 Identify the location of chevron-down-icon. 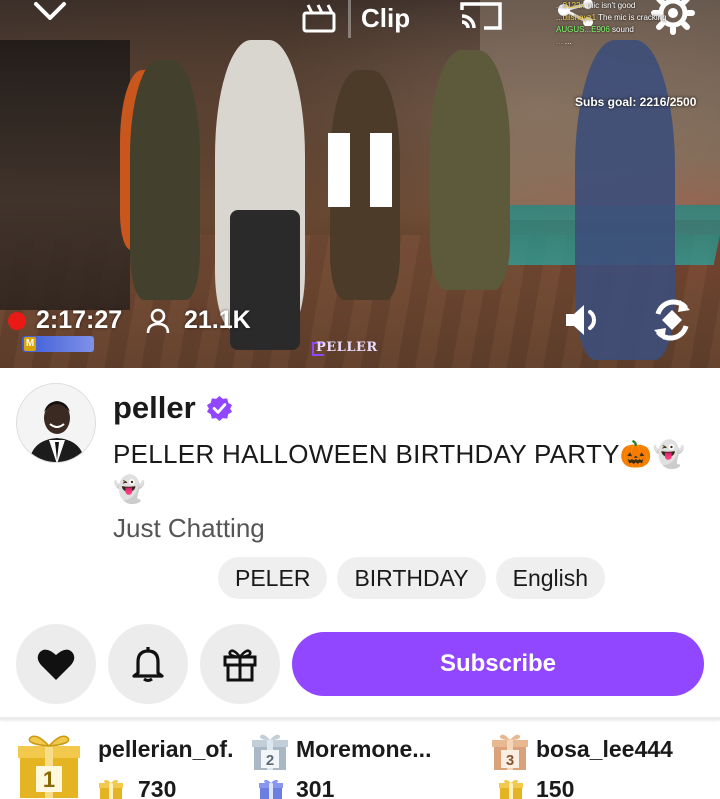
(50, 12).